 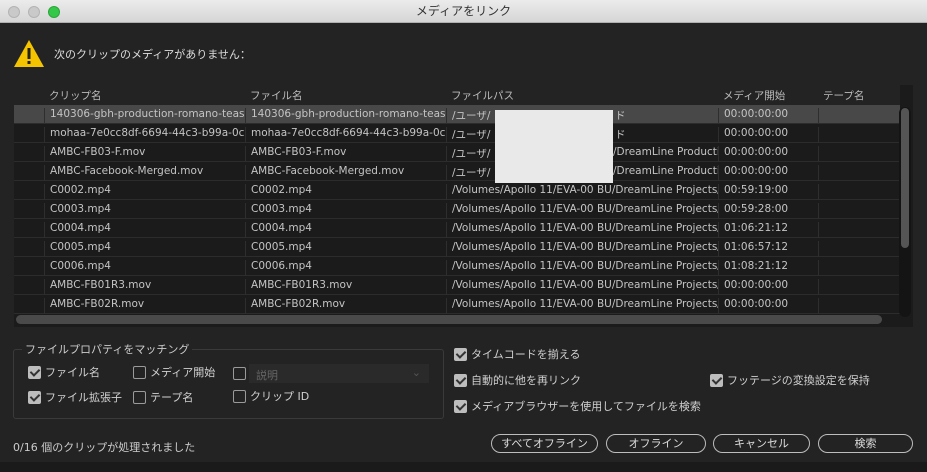 I want to click on cancel-button: キャンセル, so click(x=761, y=443).